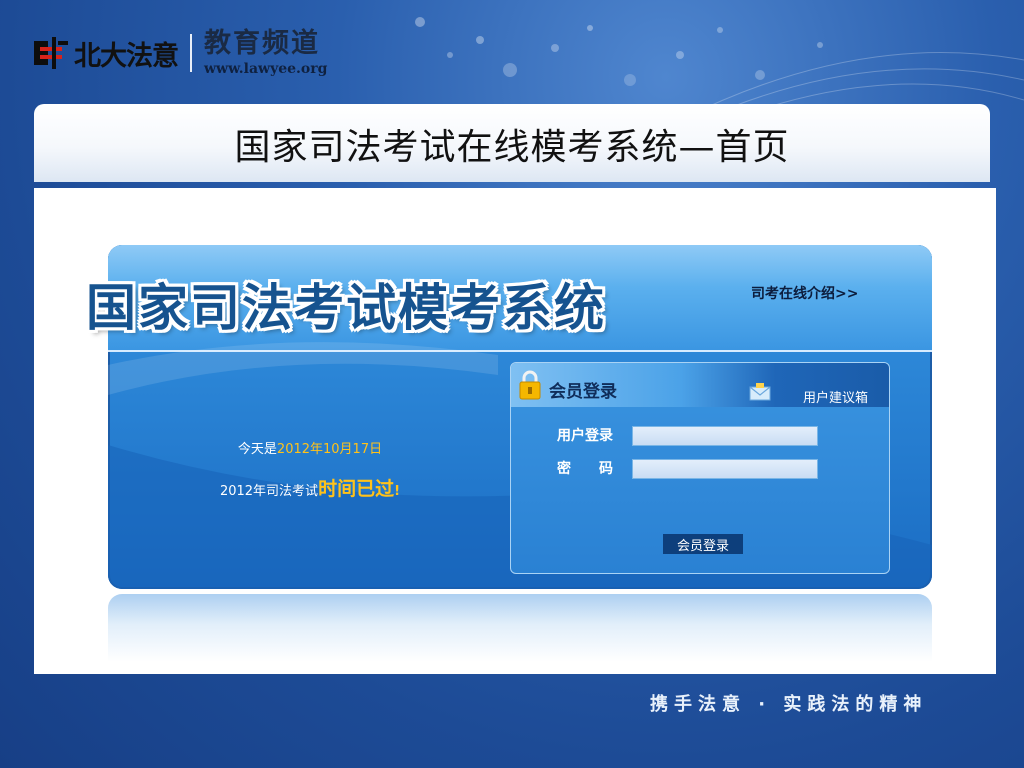 This screenshot has width=1024, height=768. I want to click on intro-link: 司考在线介绍>>, so click(804, 293).